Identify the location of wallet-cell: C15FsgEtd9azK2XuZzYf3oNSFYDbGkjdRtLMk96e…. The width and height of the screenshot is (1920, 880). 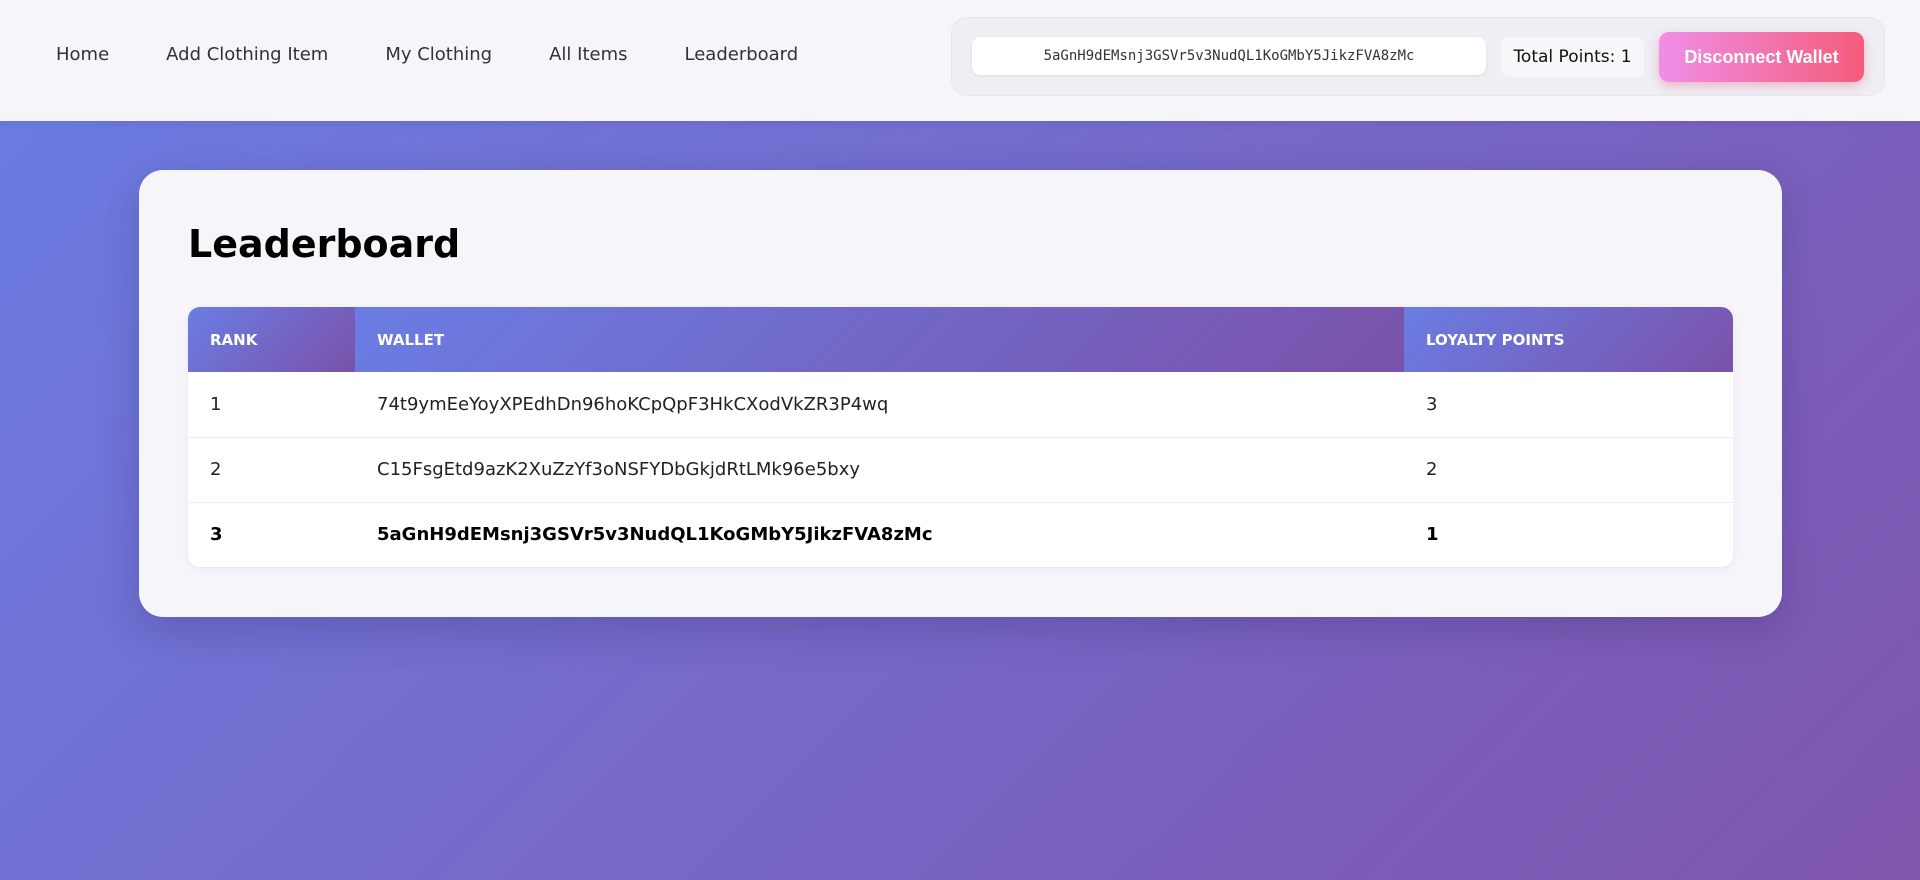
(879, 470).